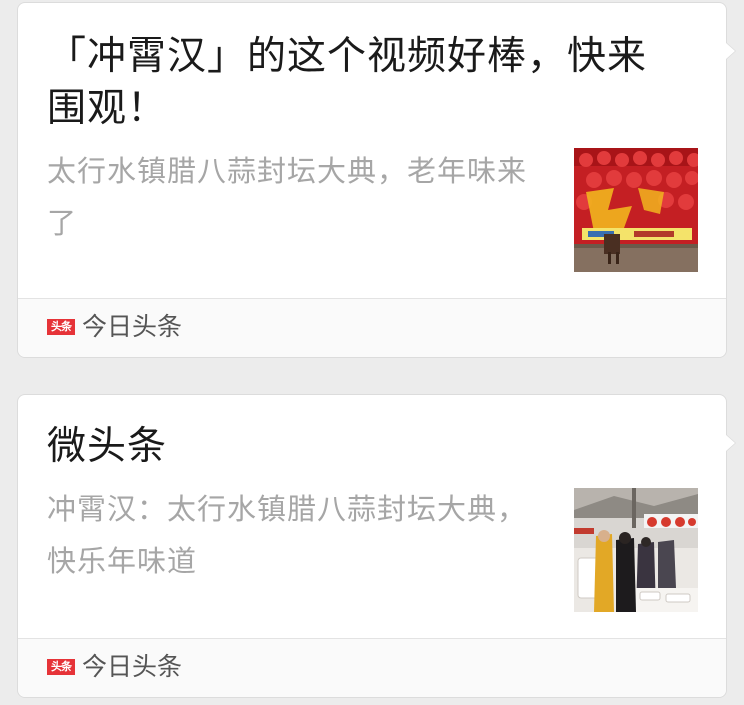 The height and width of the screenshot is (705, 744). Describe the element at coordinates (287, 197) in the screenshot. I see `article-description: 太行水镇腊八蒜封坛大典，老年味来了` at that location.